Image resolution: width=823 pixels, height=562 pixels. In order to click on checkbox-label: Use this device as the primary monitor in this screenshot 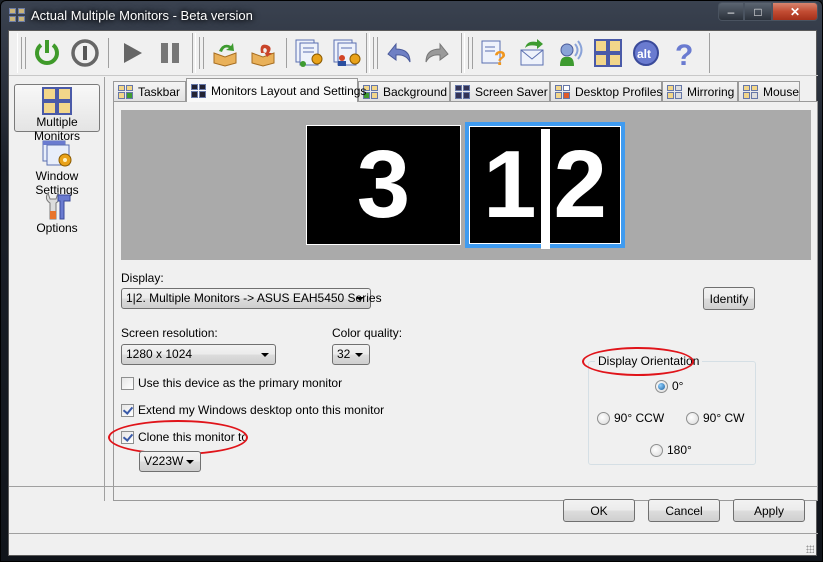, I will do `click(240, 383)`.